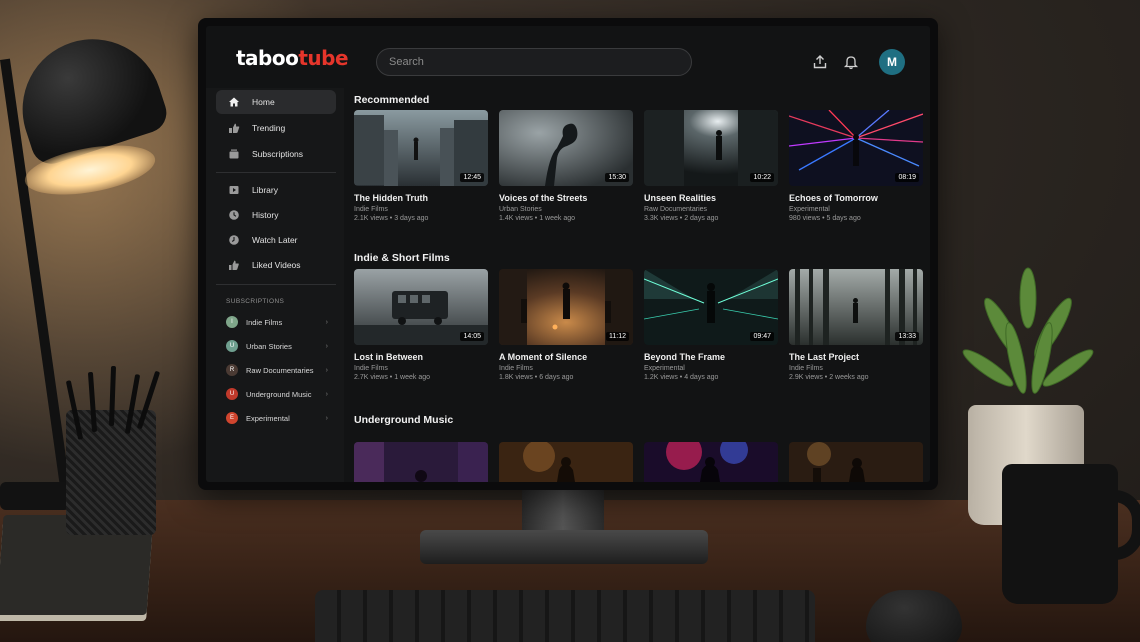 Image resolution: width=1140 pixels, height=642 pixels. Describe the element at coordinates (892, 62) in the screenshot. I see `avatar: M` at that location.